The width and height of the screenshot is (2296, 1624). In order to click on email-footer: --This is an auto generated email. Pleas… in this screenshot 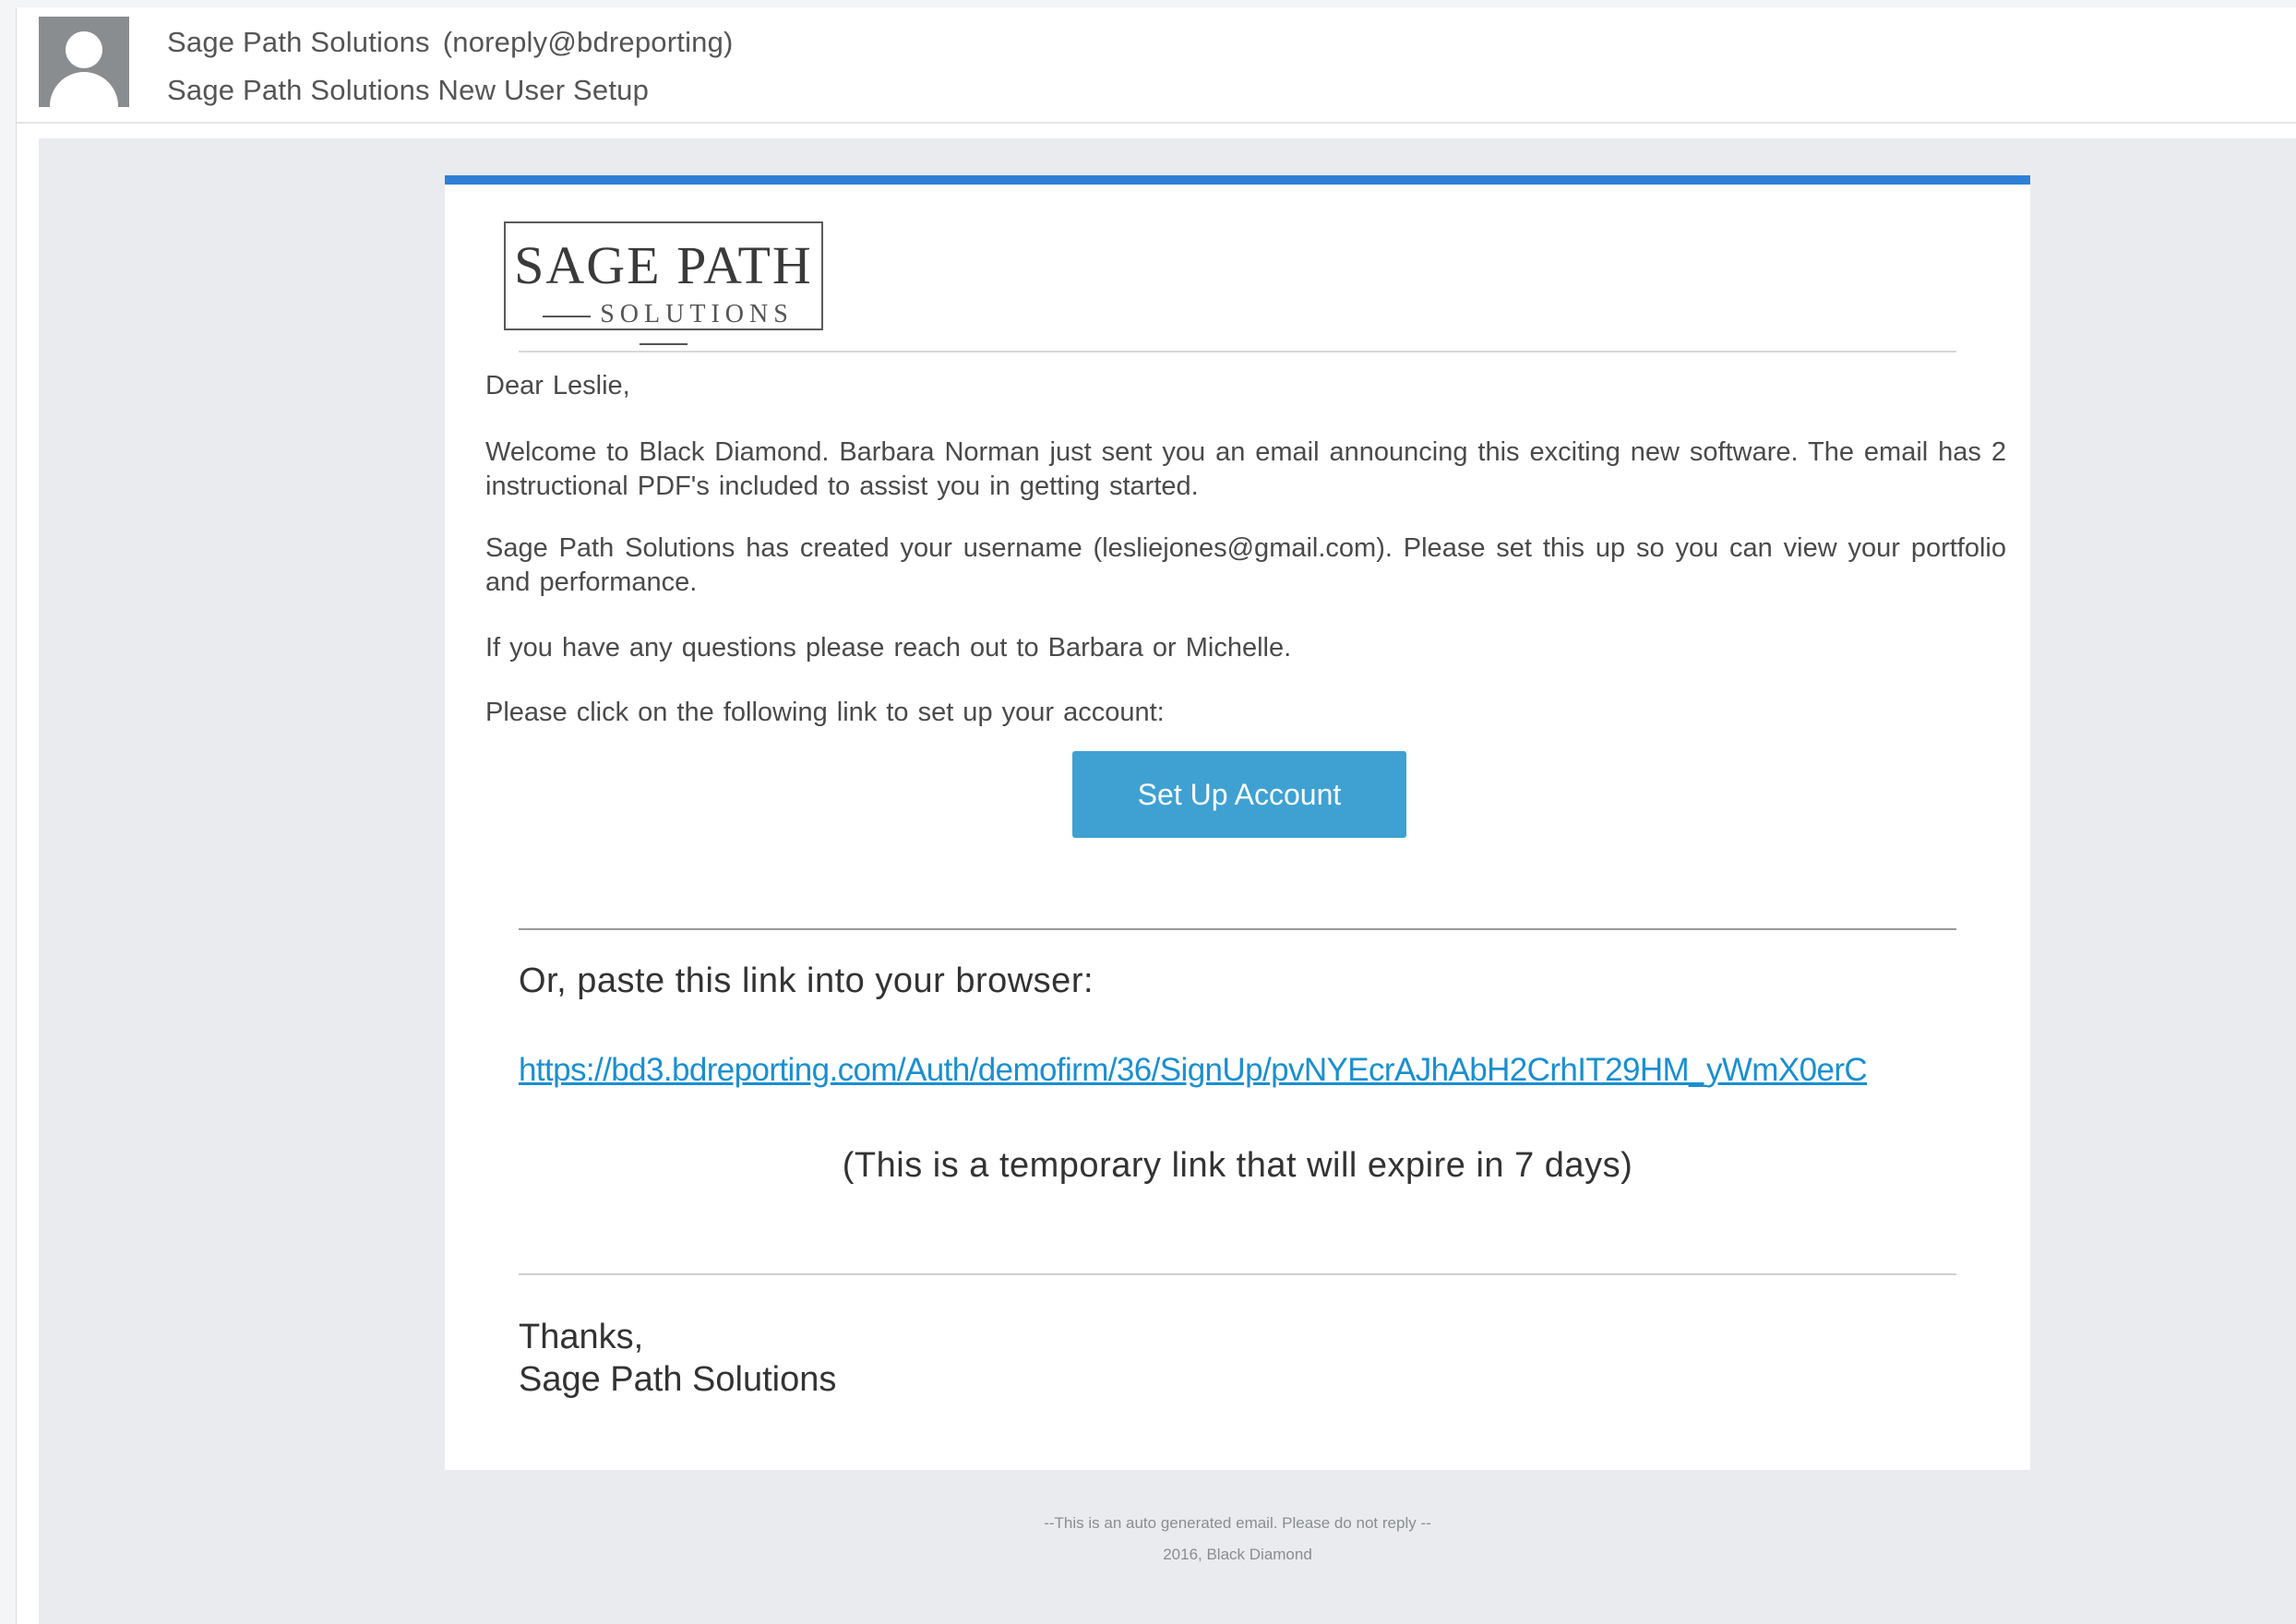, I will do `click(1237, 1539)`.